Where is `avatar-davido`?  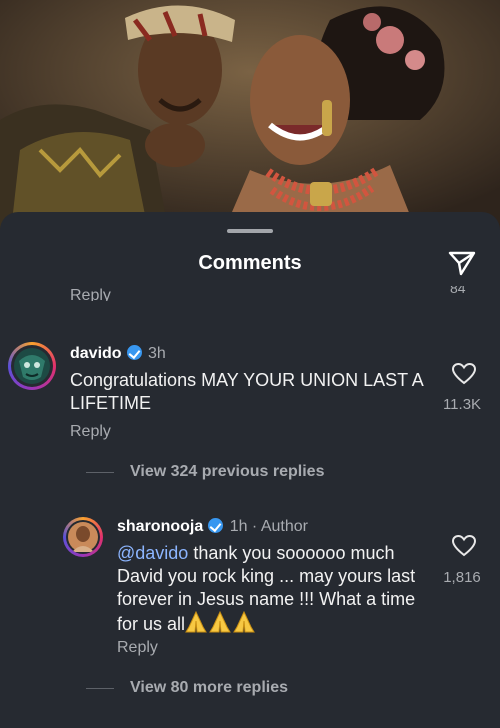 avatar-davido is located at coordinates (32, 366).